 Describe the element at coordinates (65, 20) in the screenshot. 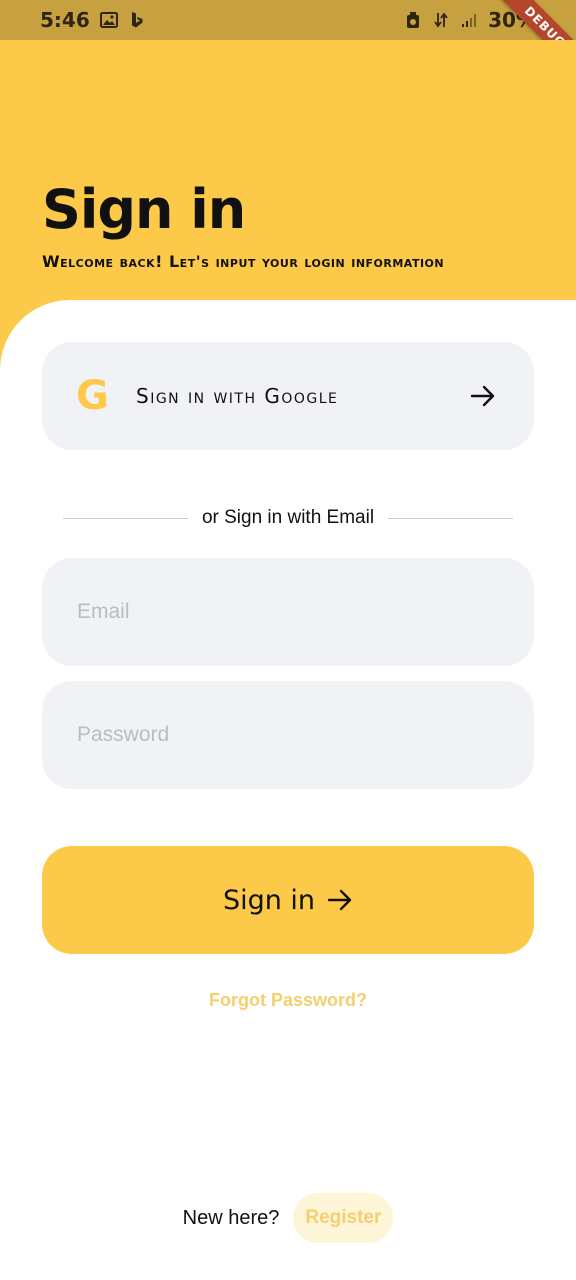

I see `status-time: 5:46` at that location.